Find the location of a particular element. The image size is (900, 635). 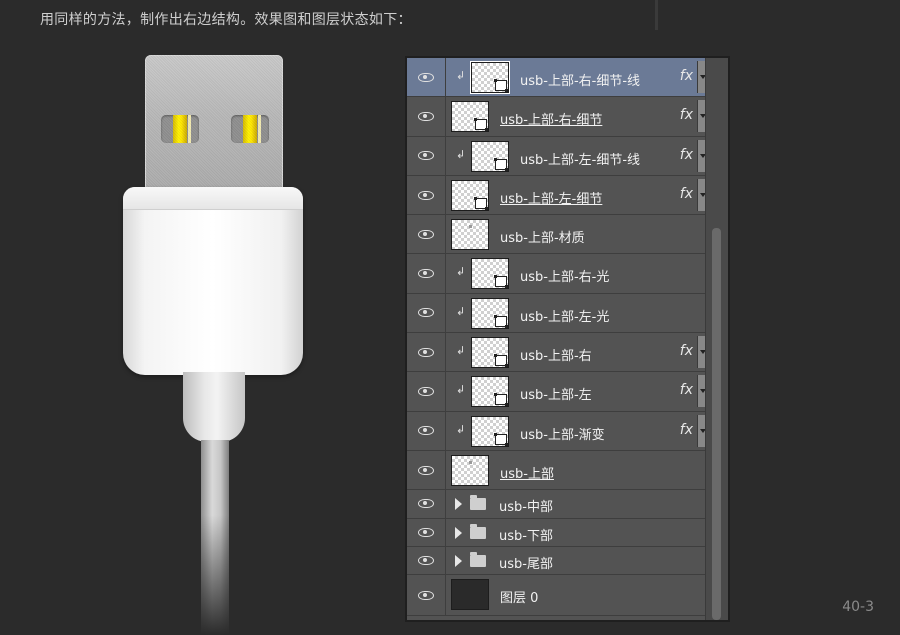

group-name: usb-尾部 is located at coordinates (526, 562).